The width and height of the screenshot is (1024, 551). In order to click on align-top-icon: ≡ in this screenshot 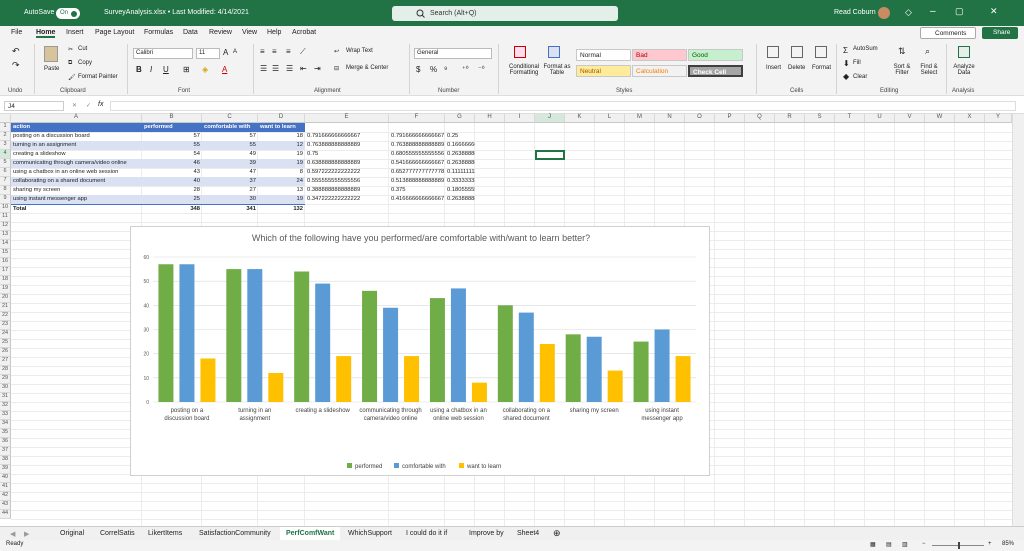, I will do `click(262, 51)`.